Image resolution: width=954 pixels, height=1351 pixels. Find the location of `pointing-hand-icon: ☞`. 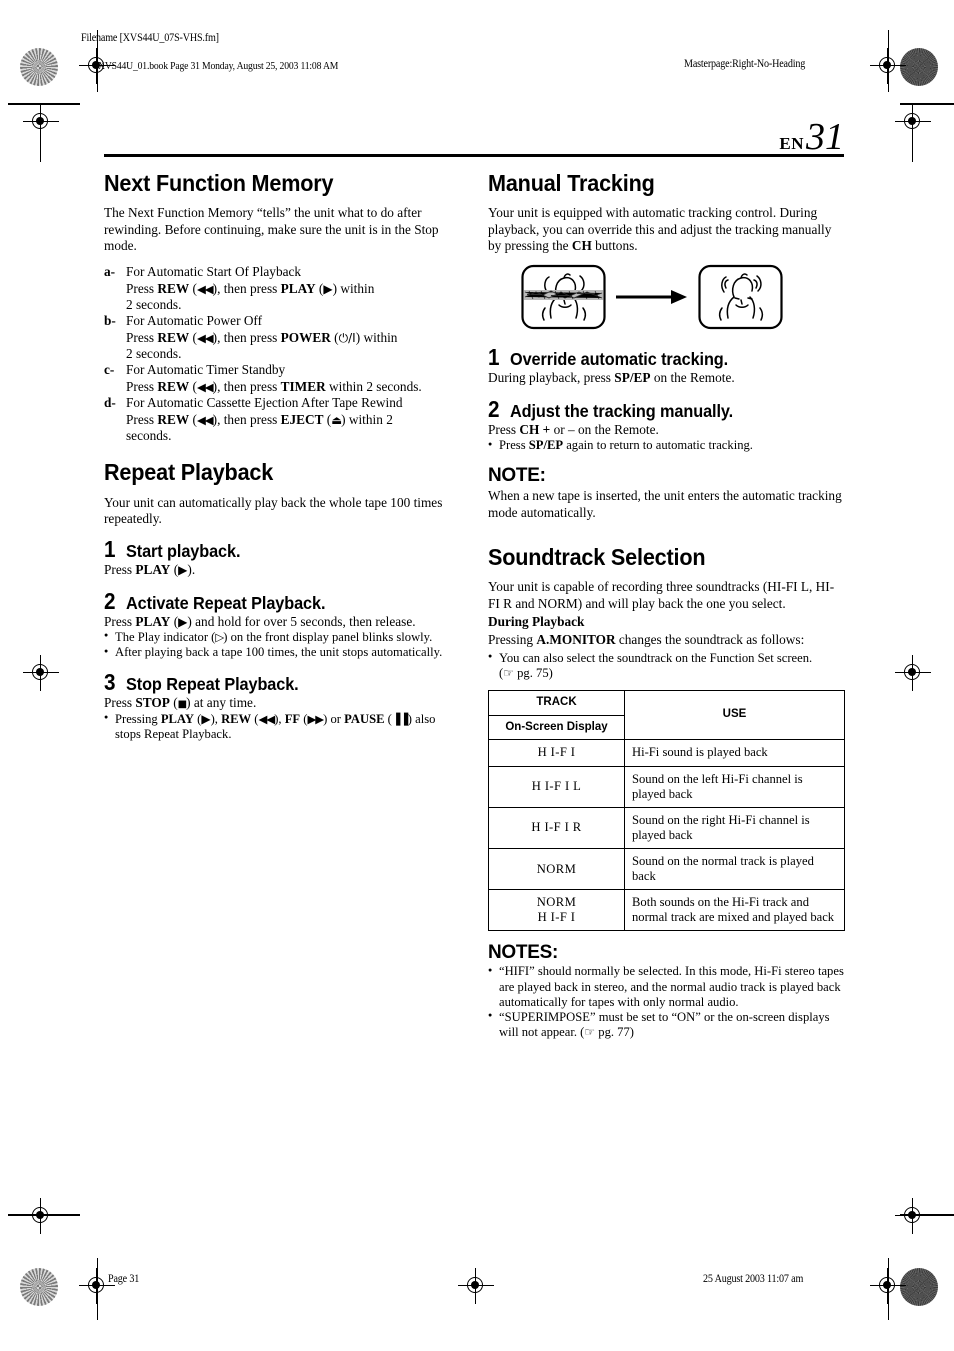

pointing-hand-icon: ☞ is located at coordinates (508, 672).